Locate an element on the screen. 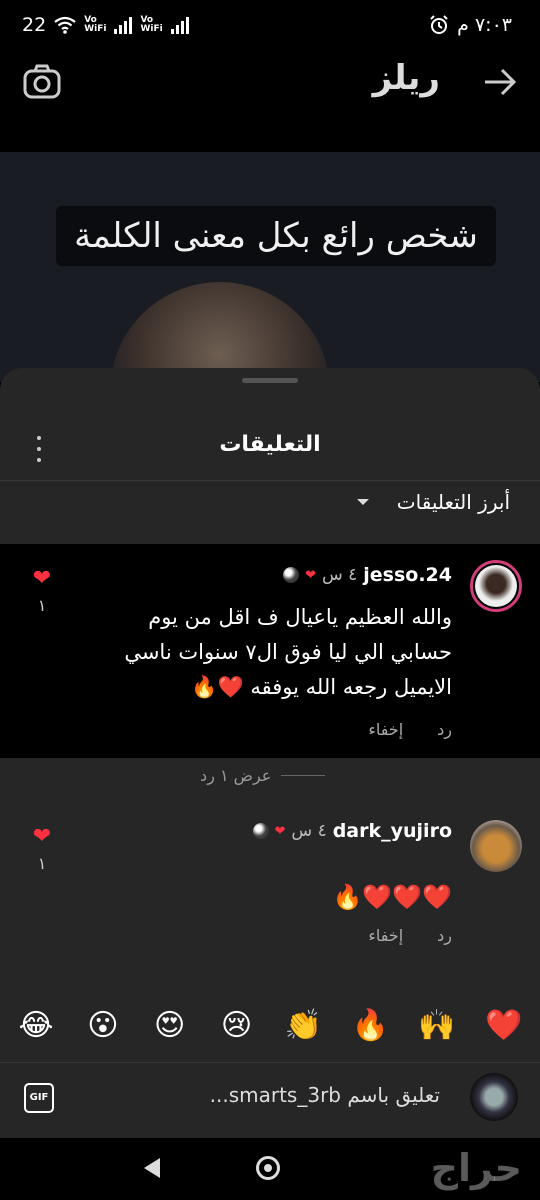 The height and width of the screenshot is (1200, 540). back-icon is located at coordinates (152, 1168).